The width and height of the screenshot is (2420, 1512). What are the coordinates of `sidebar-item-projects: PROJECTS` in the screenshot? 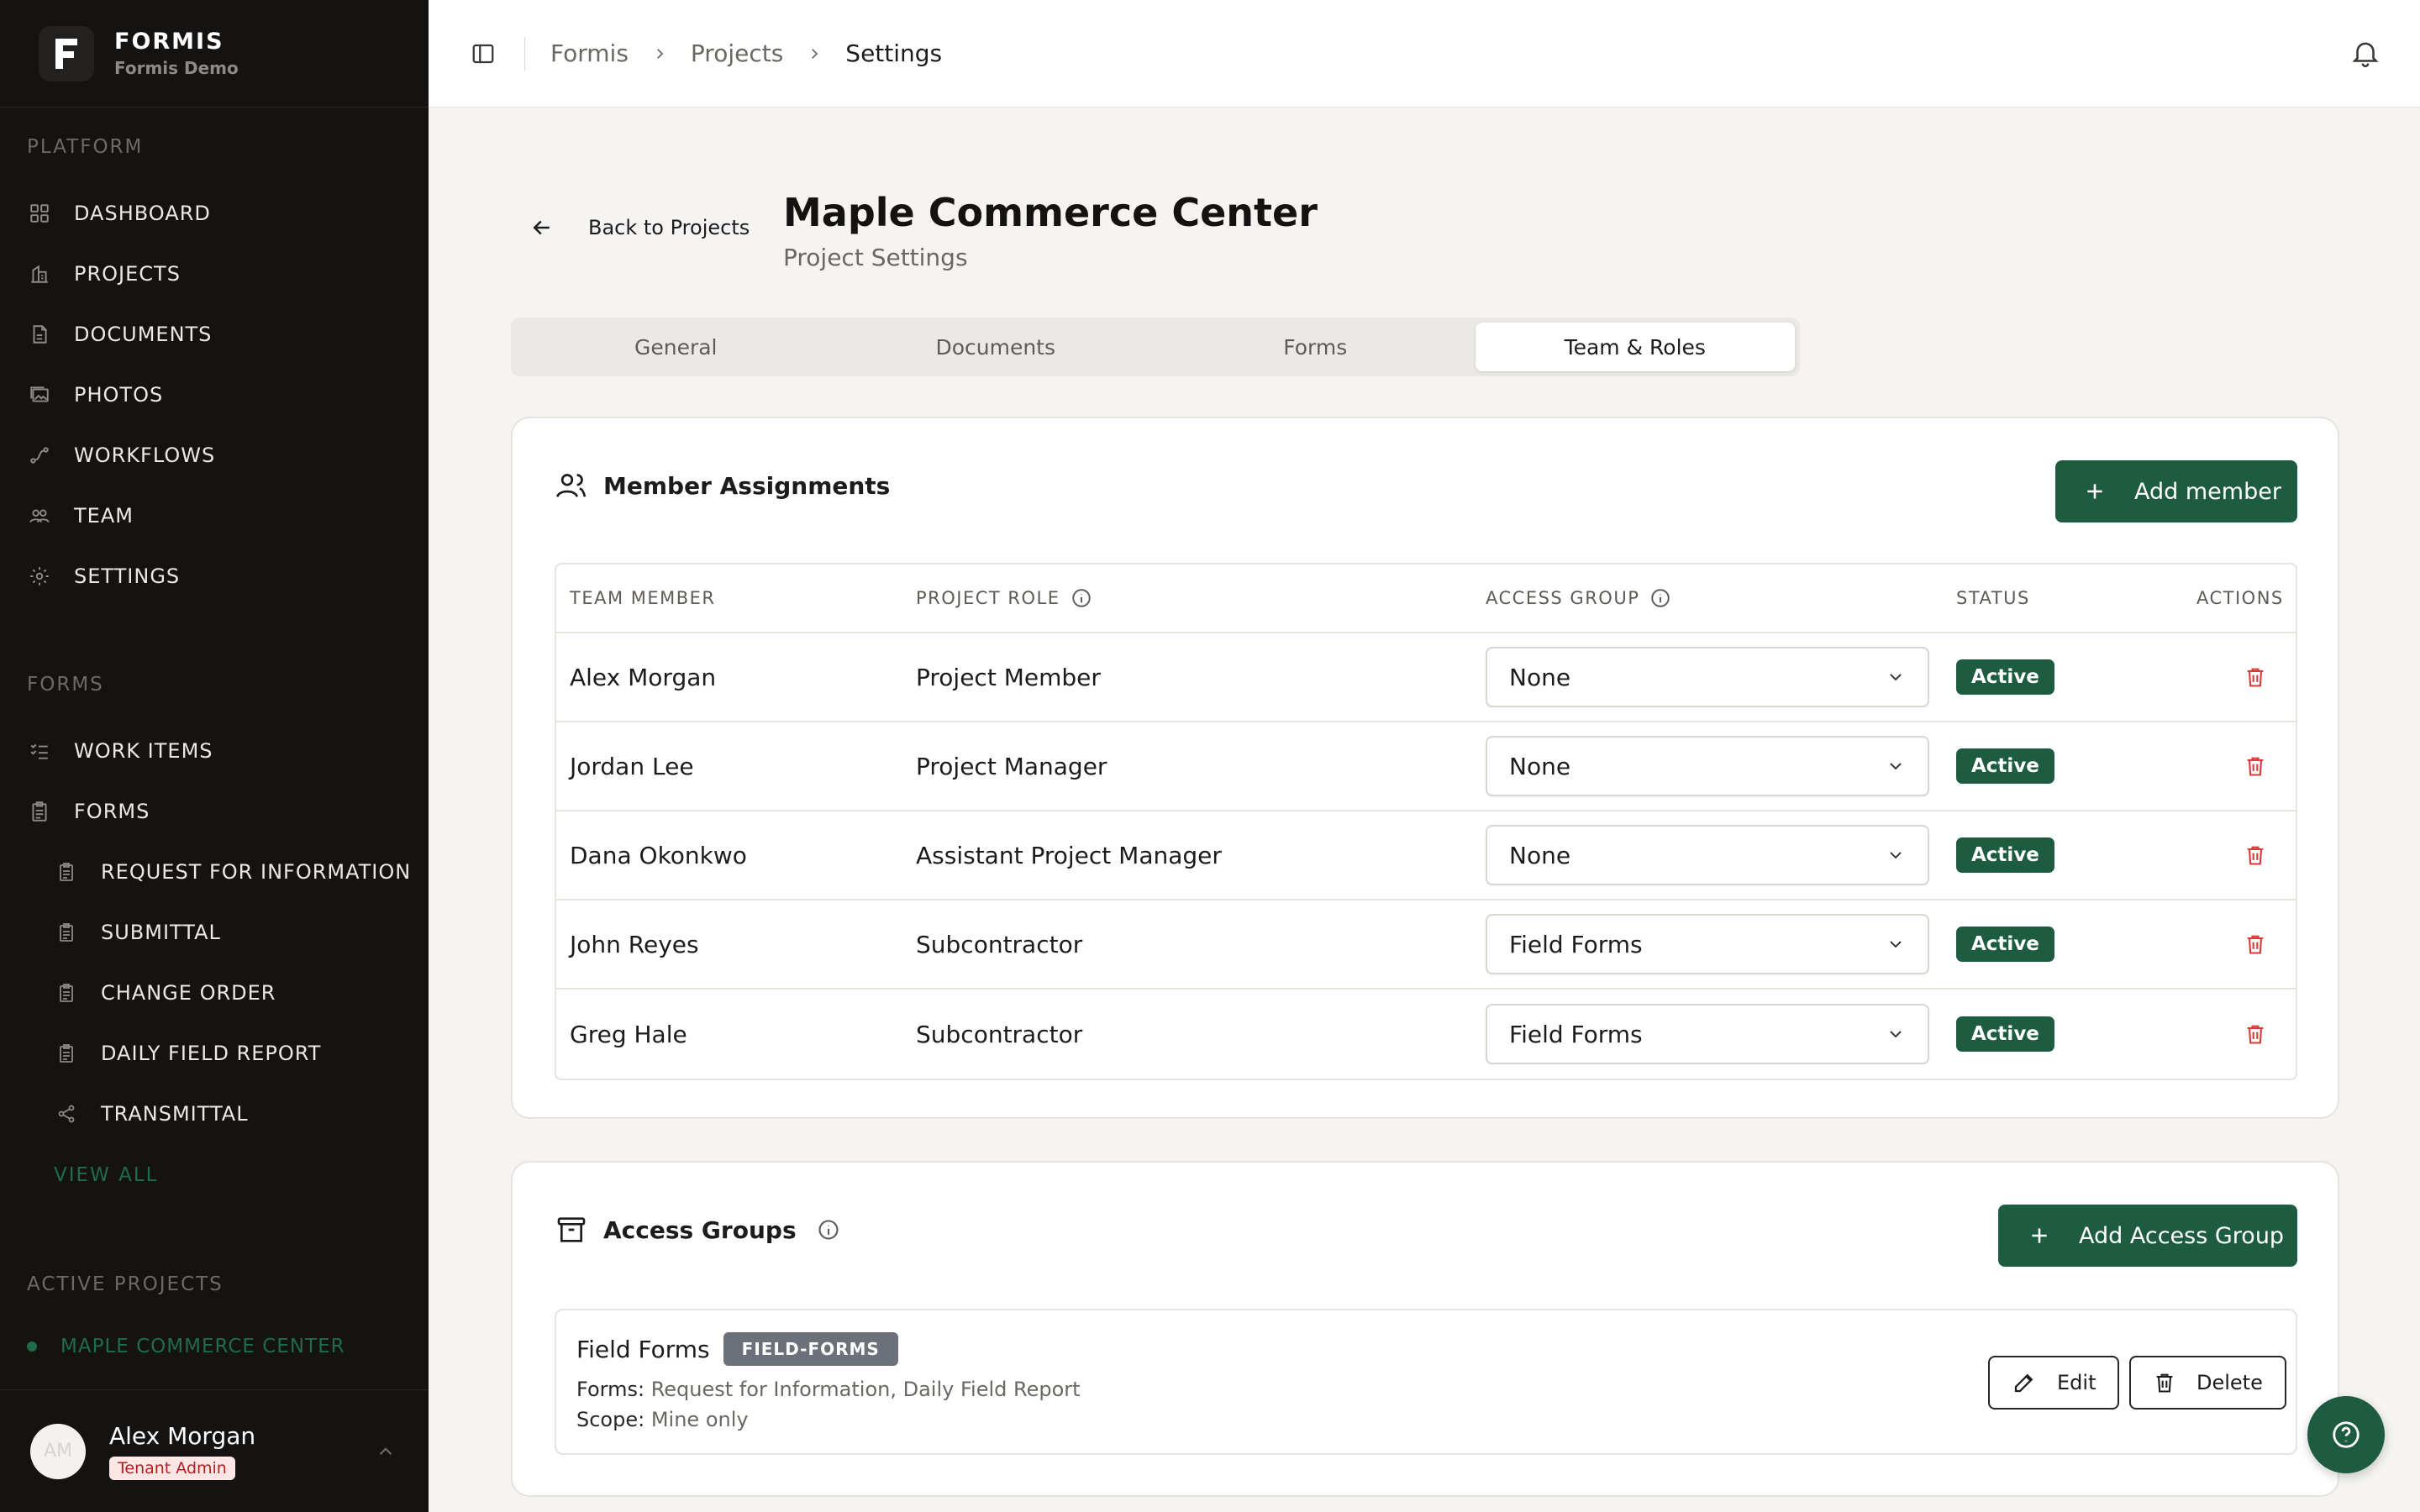 It's located at (104, 274).